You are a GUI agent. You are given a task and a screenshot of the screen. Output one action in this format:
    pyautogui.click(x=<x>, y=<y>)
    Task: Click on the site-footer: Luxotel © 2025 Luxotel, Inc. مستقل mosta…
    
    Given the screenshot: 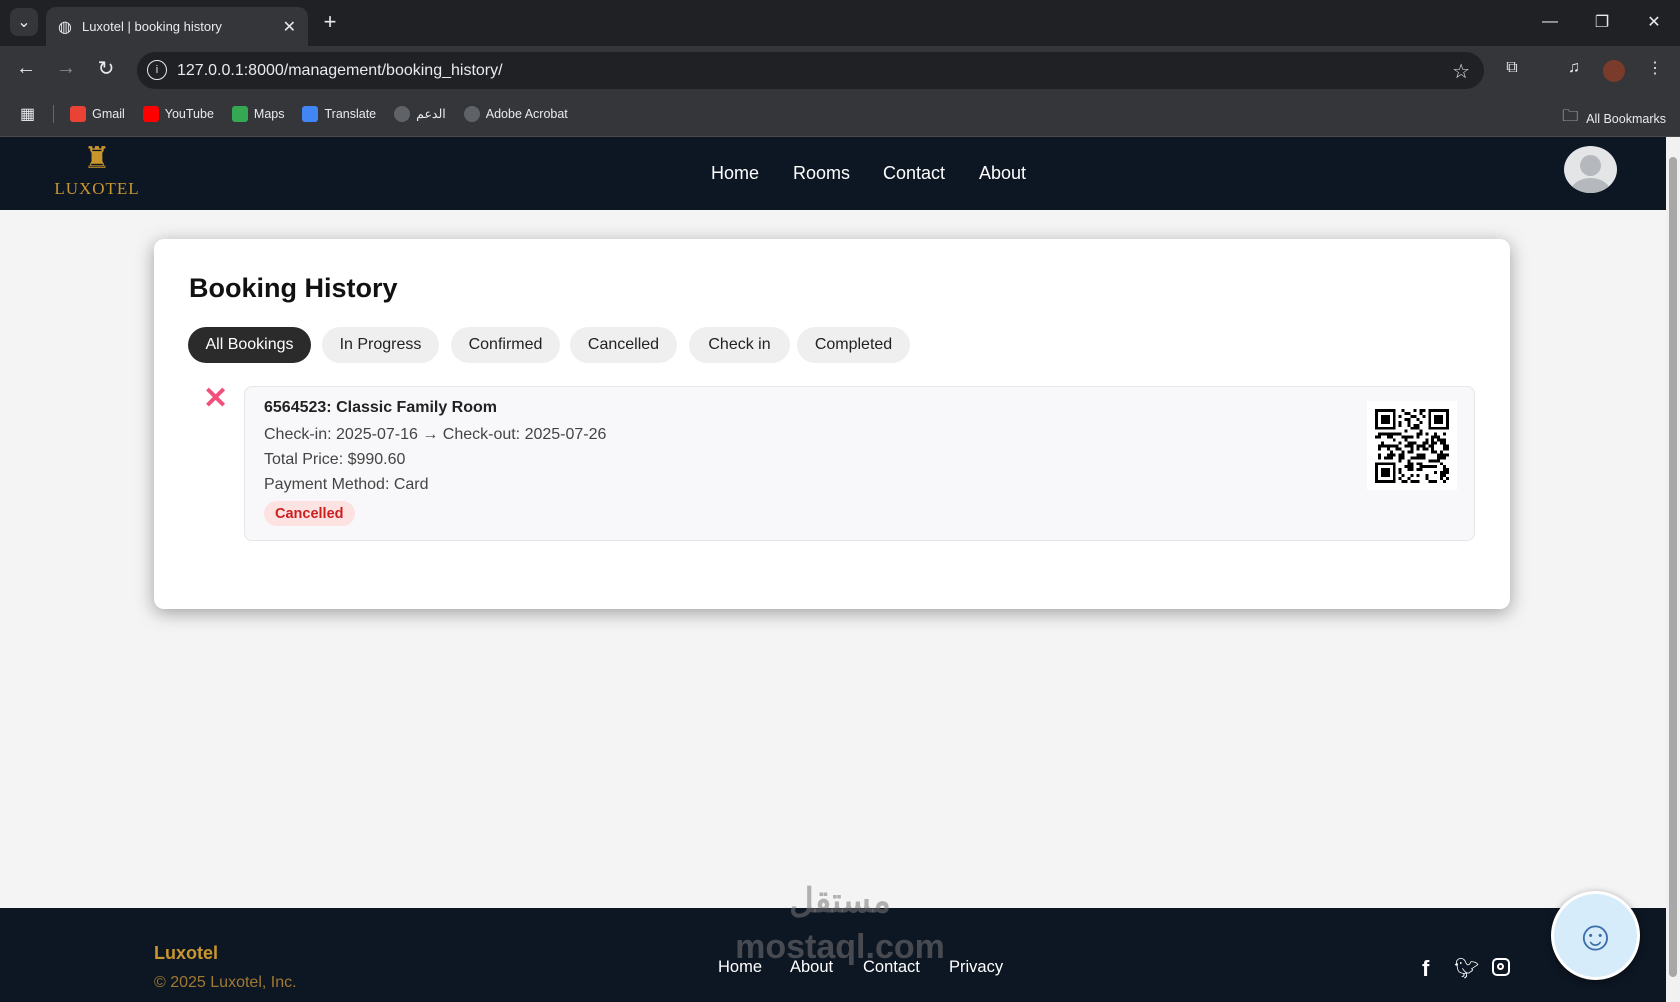 What is the action you would take?
    pyautogui.click(x=833, y=942)
    